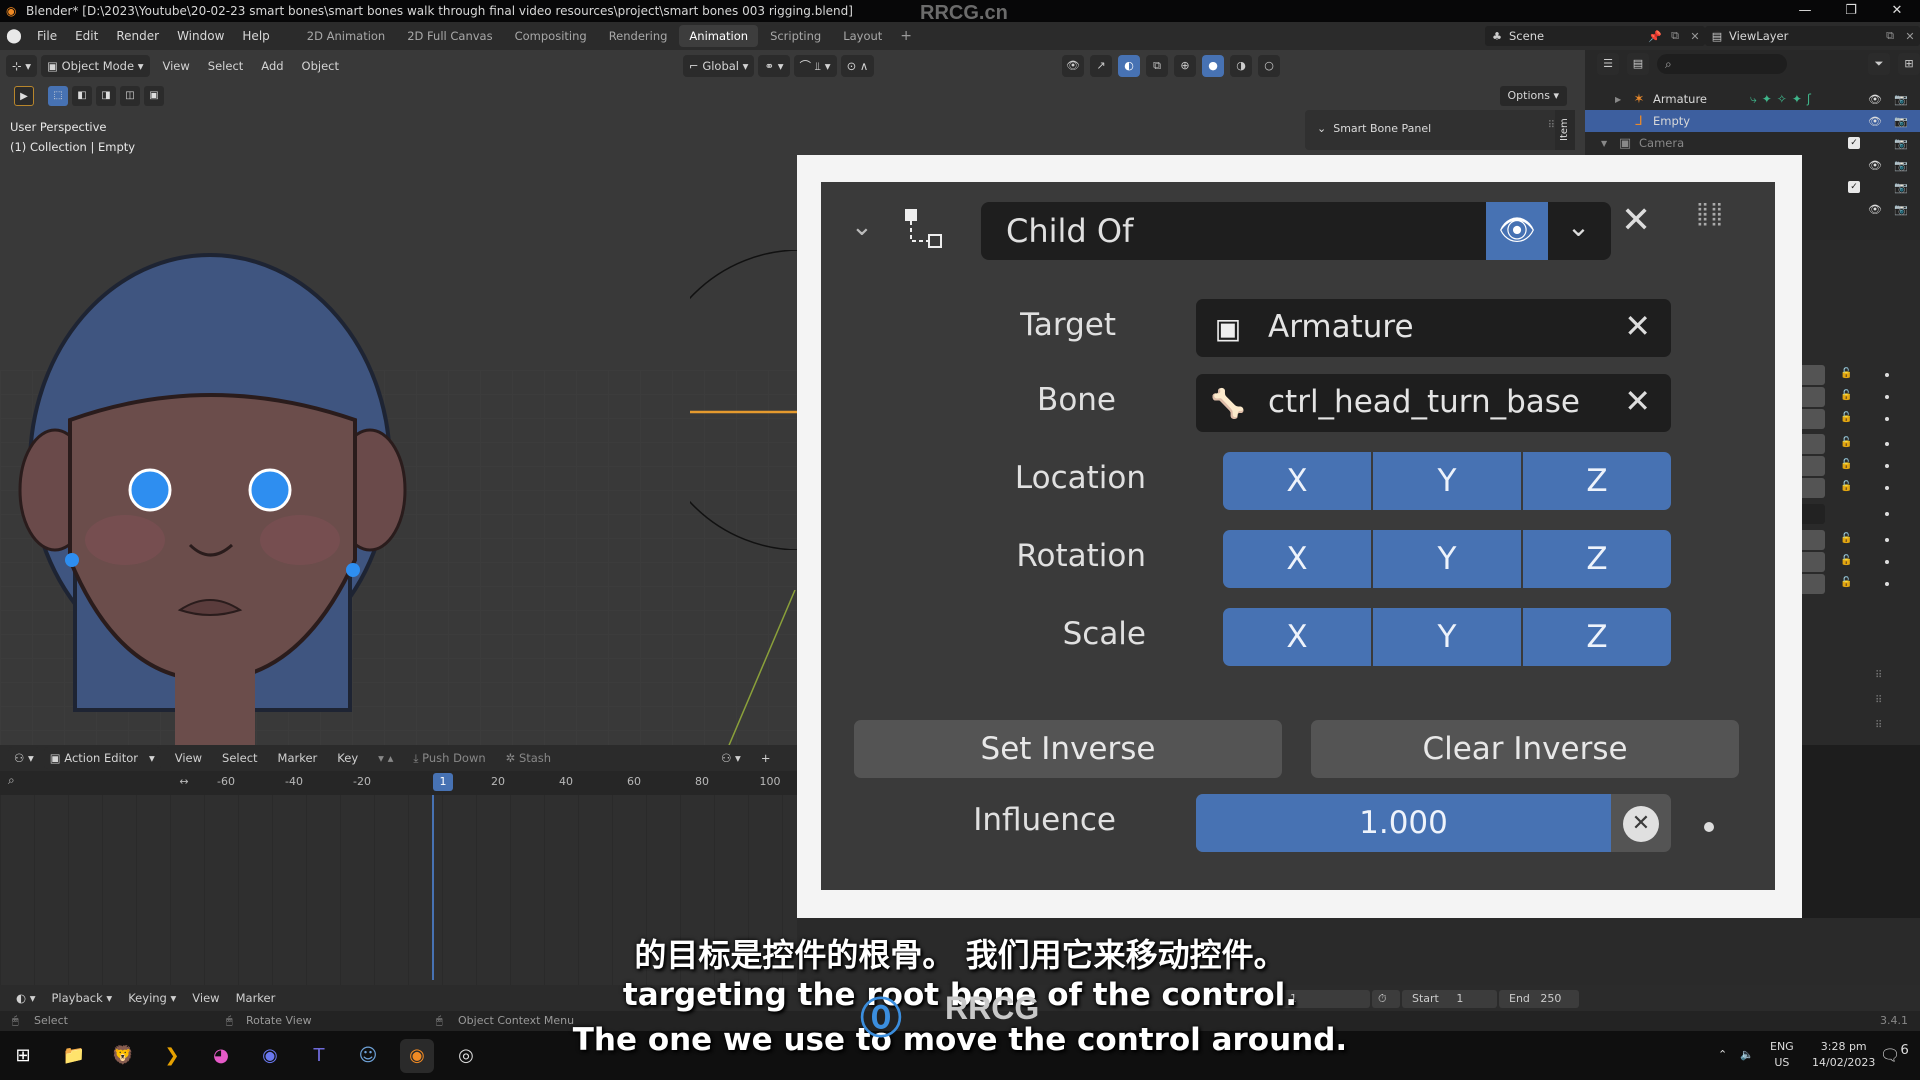 The width and height of the screenshot is (1920, 1080). What do you see at coordinates (862, 227) in the screenshot?
I see `collapse-chevron-icon: ⌄` at bounding box center [862, 227].